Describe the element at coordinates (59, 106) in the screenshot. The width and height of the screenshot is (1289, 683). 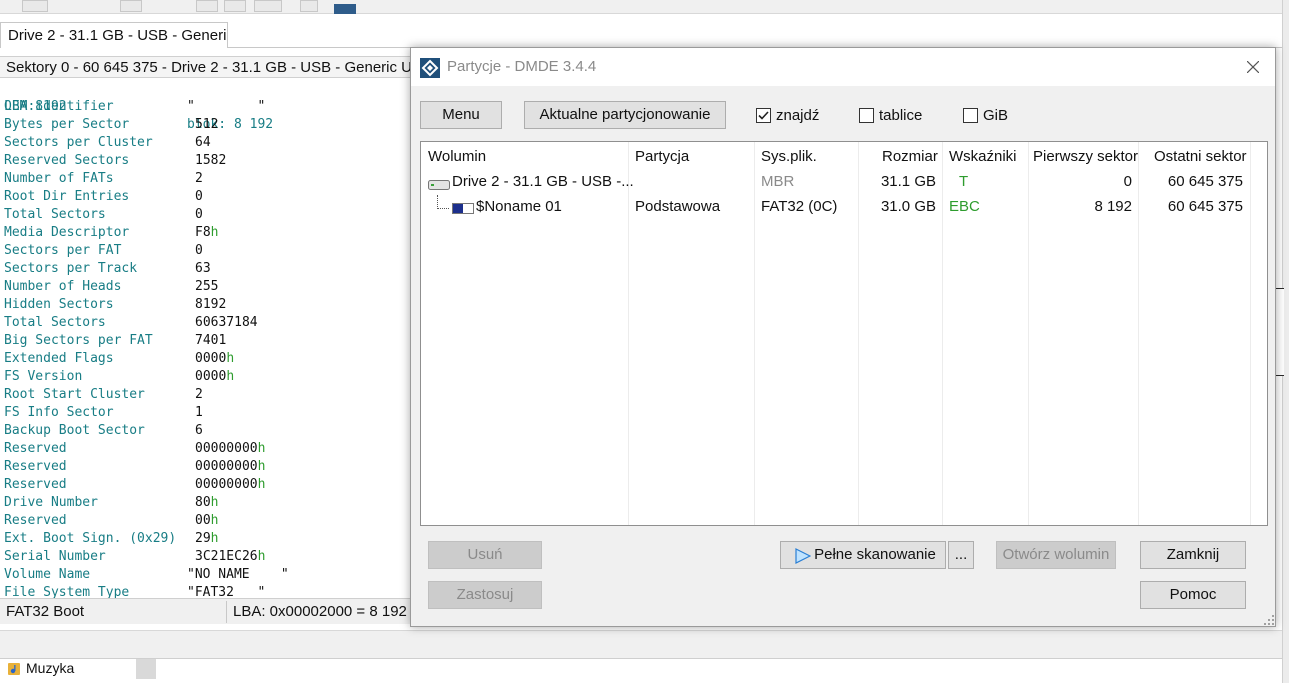
I see `boot-field-name: OEM identifier` at that location.